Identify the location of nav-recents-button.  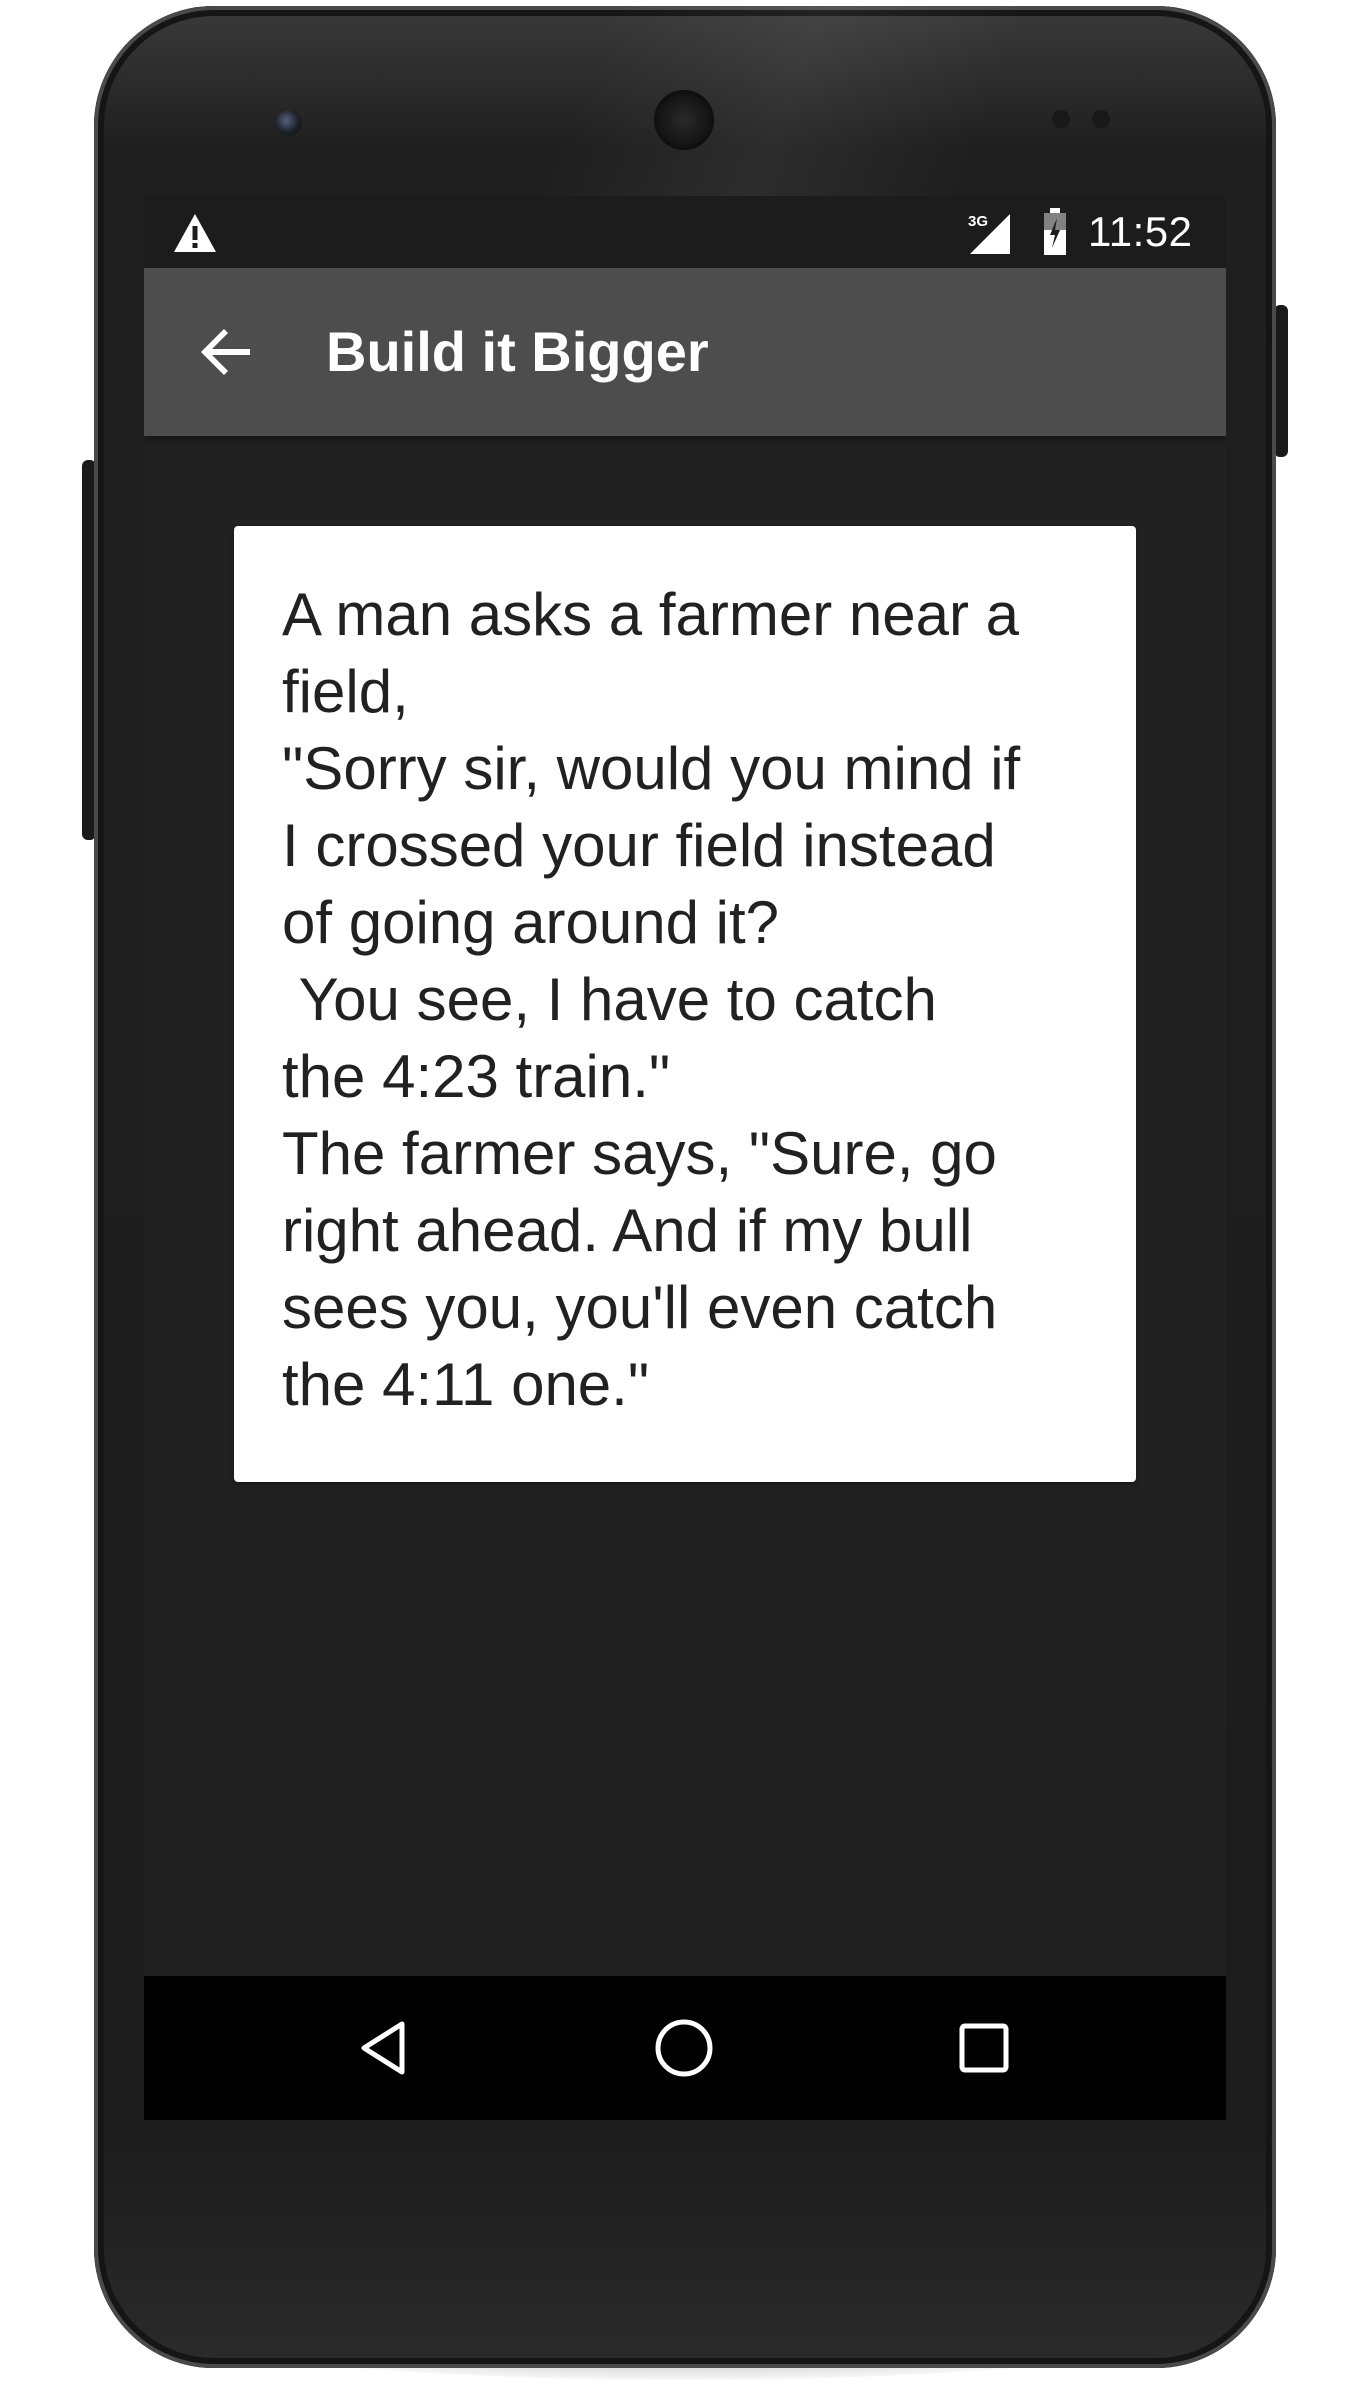
(984, 2048).